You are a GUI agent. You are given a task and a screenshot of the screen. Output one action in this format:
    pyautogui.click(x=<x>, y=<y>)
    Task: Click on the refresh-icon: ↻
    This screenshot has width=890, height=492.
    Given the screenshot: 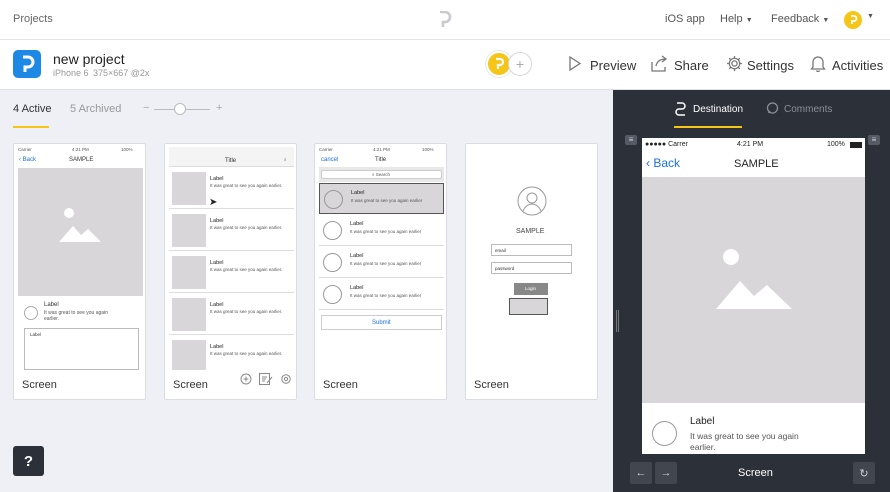 What is the action you would take?
    pyautogui.click(x=864, y=473)
    